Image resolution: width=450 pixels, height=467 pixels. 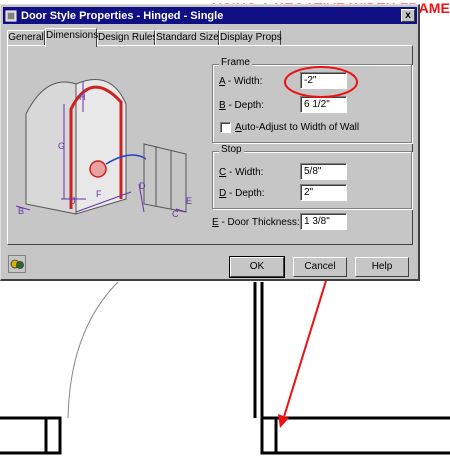 What do you see at coordinates (122, 15) in the screenshot?
I see `window-title: Door Style Properties - Hinged - Single` at bounding box center [122, 15].